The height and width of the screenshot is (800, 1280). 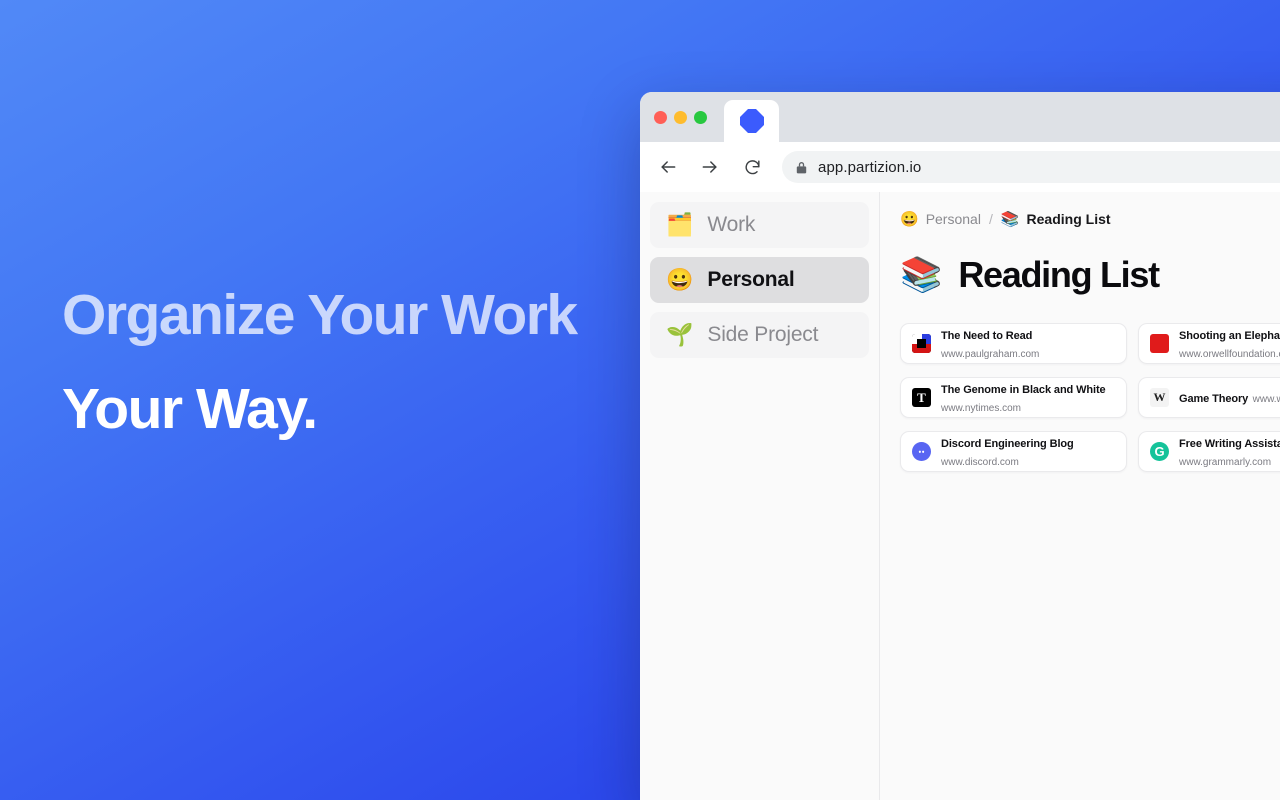 I want to click on nytimes-favicon: T, so click(x=921, y=397).